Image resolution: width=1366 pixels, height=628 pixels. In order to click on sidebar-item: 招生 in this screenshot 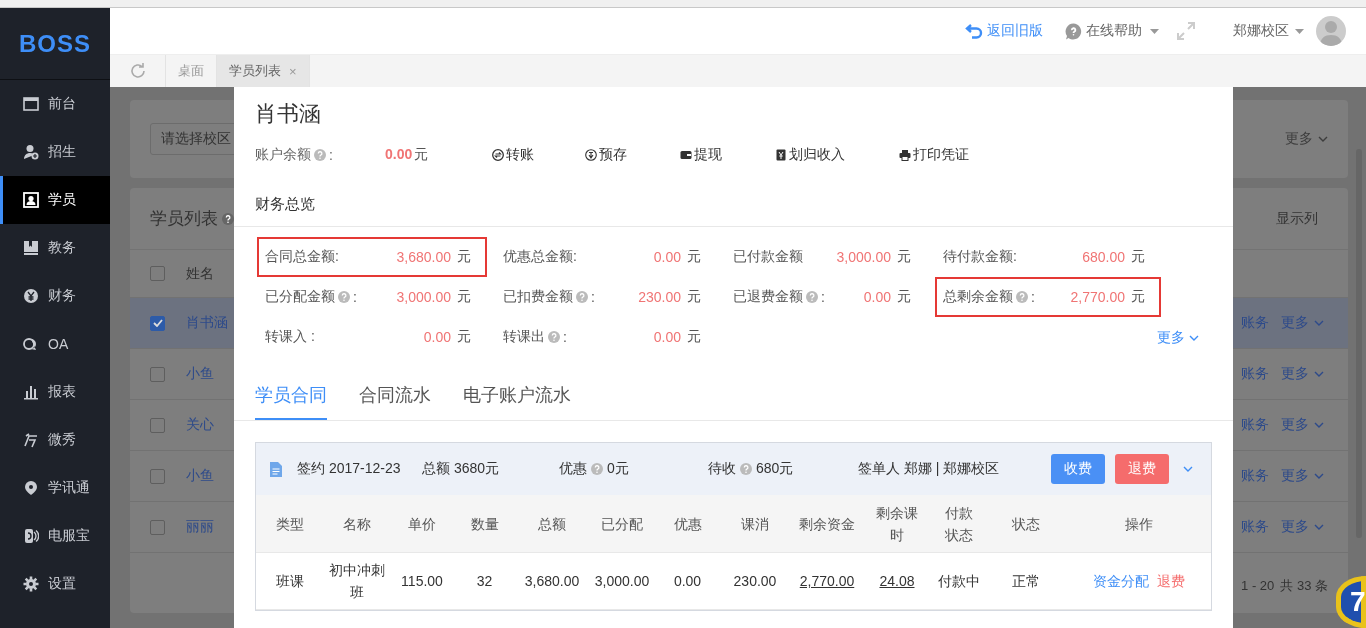, I will do `click(55, 152)`.